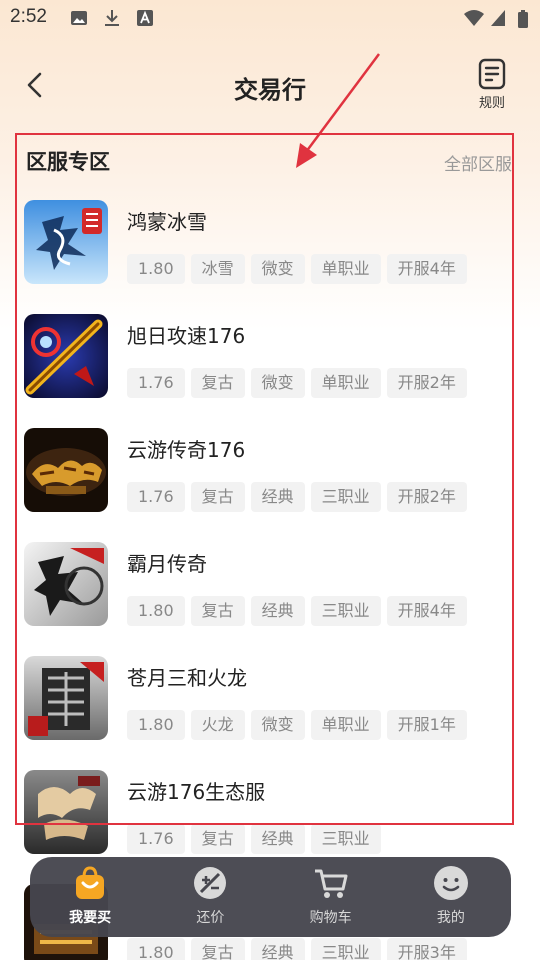 Image resolution: width=540 pixels, height=960 pixels. What do you see at coordinates (269, 820) in the screenshot?
I see `game-item: 云游176生态服 1.76 复古 经典 三职业` at bounding box center [269, 820].